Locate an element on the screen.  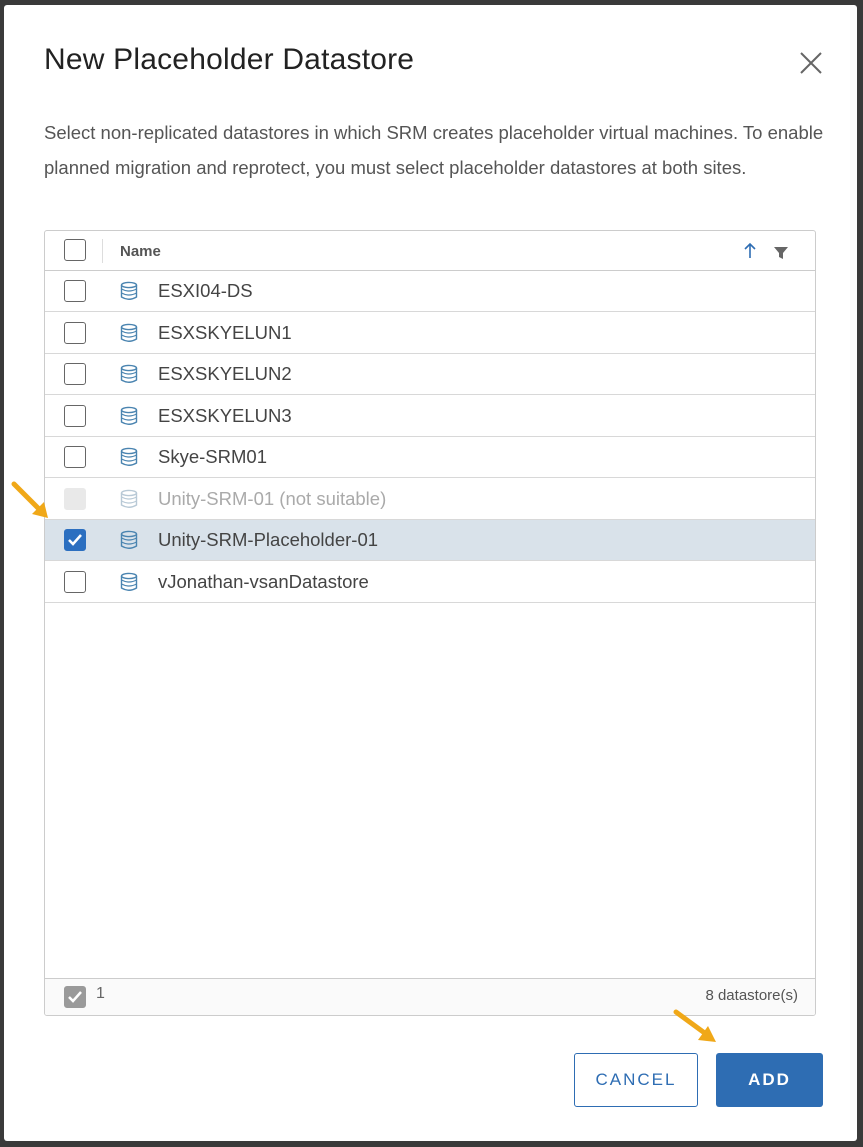
row-label: vJonathan-vsanDatastore is located at coordinates (263, 581).